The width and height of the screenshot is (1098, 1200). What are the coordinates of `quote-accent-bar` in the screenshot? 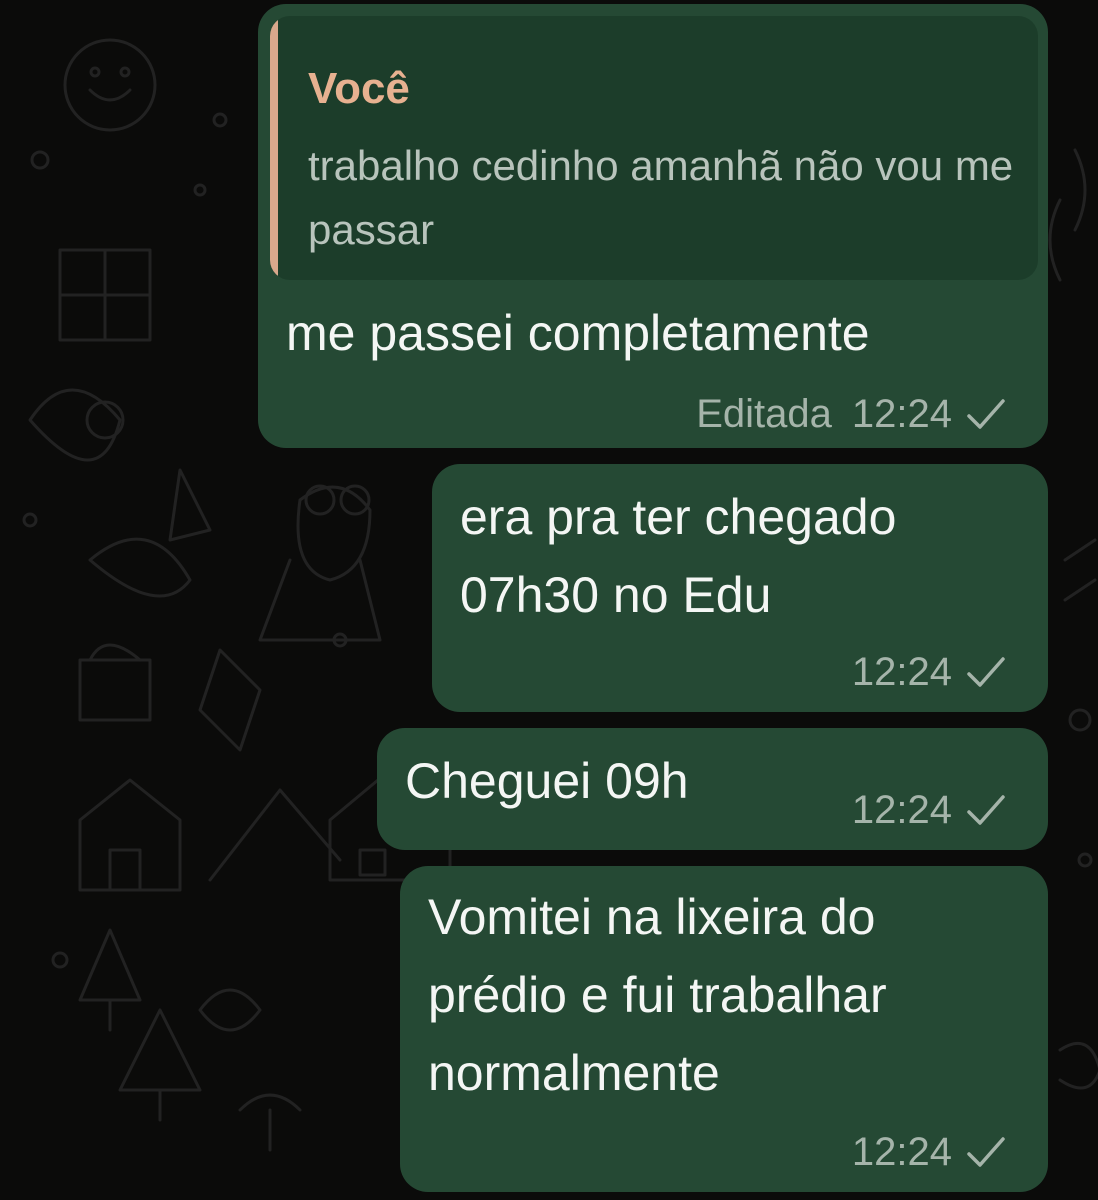 It's located at (274, 148).